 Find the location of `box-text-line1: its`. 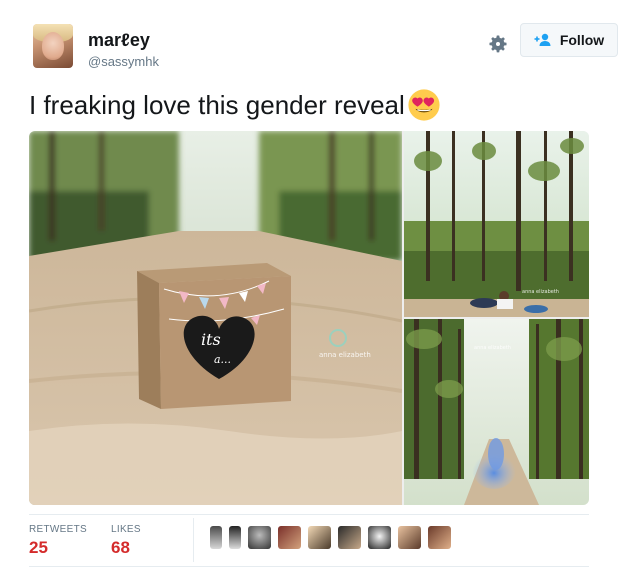

box-text-line1: its is located at coordinates (211, 339).